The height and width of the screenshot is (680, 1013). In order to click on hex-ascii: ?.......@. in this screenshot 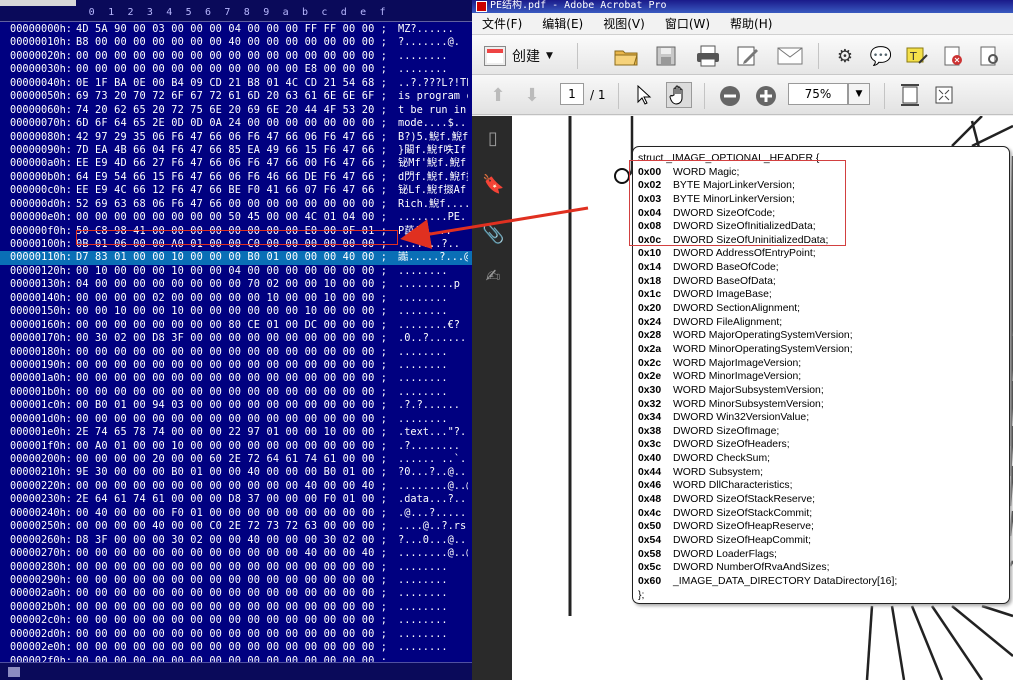, I will do `click(433, 42)`.